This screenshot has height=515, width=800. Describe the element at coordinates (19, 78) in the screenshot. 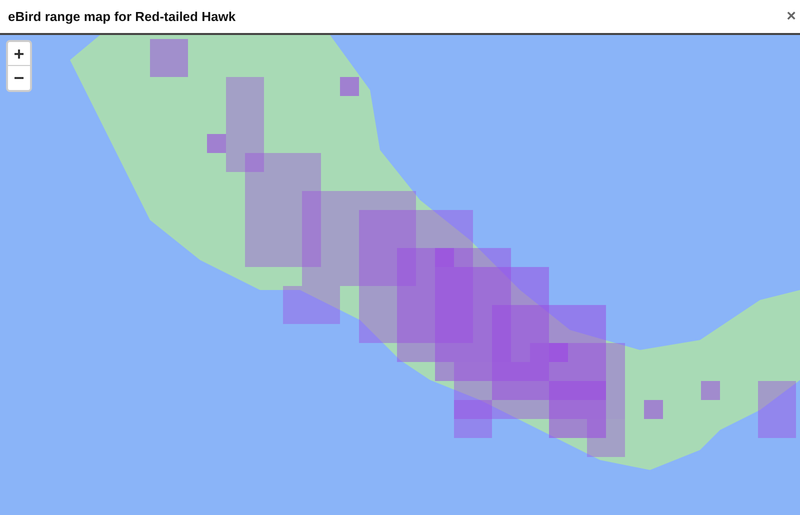

I see `zoom-out-button: −` at that location.